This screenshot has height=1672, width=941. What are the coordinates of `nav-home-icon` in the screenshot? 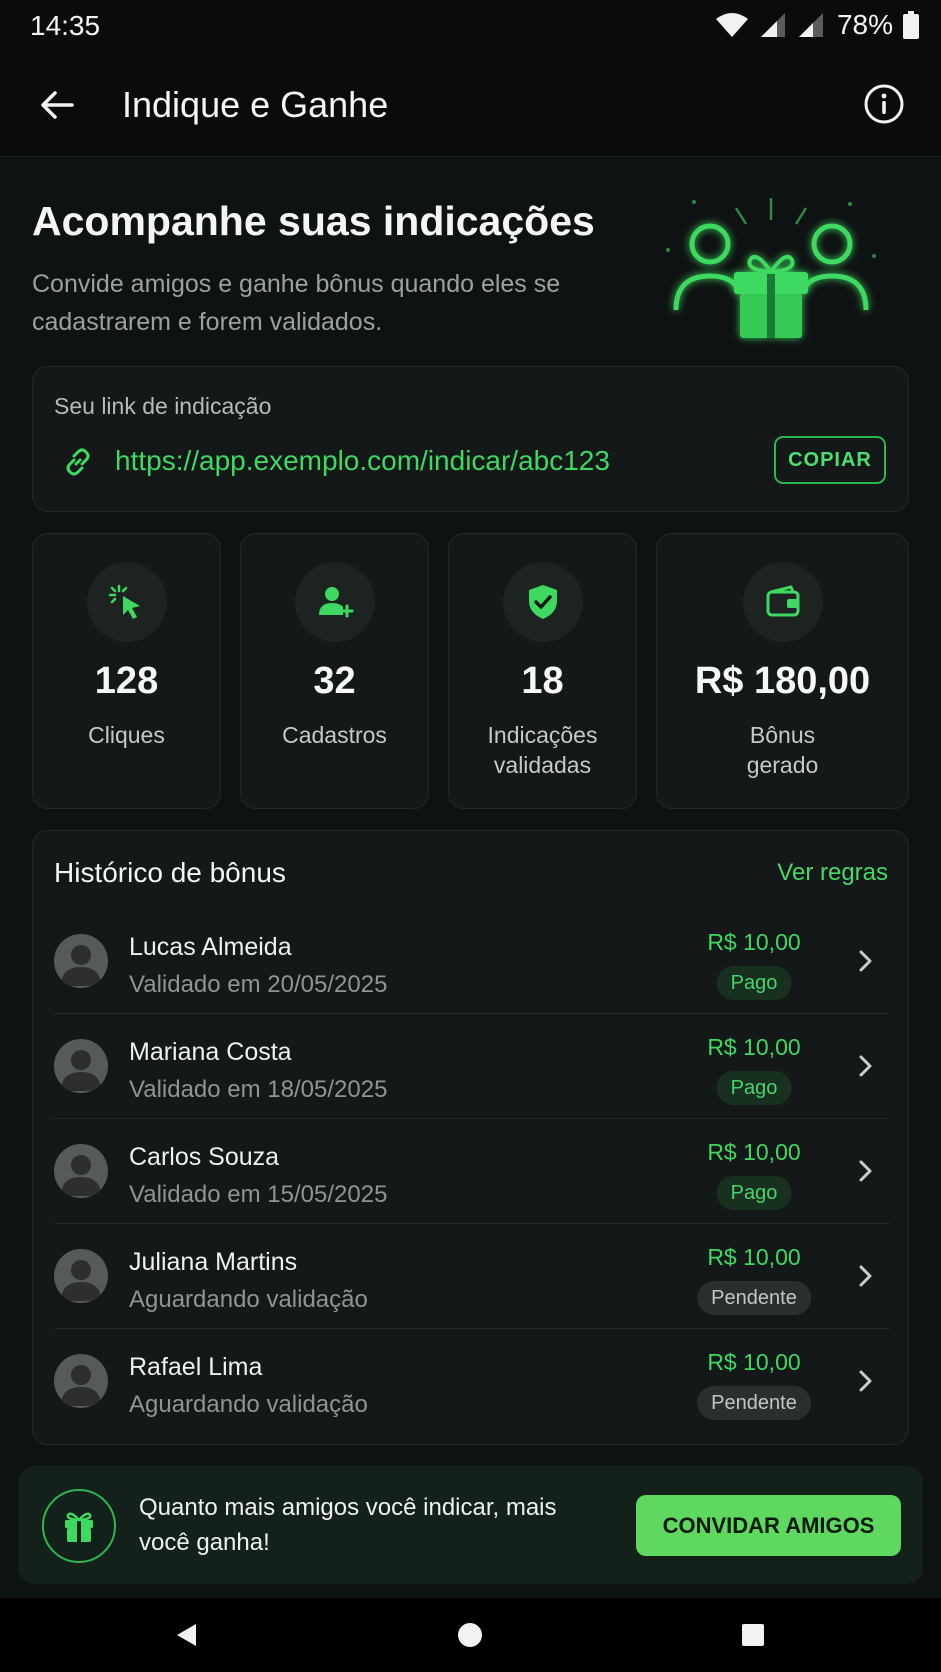 It's located at (470, 1635).